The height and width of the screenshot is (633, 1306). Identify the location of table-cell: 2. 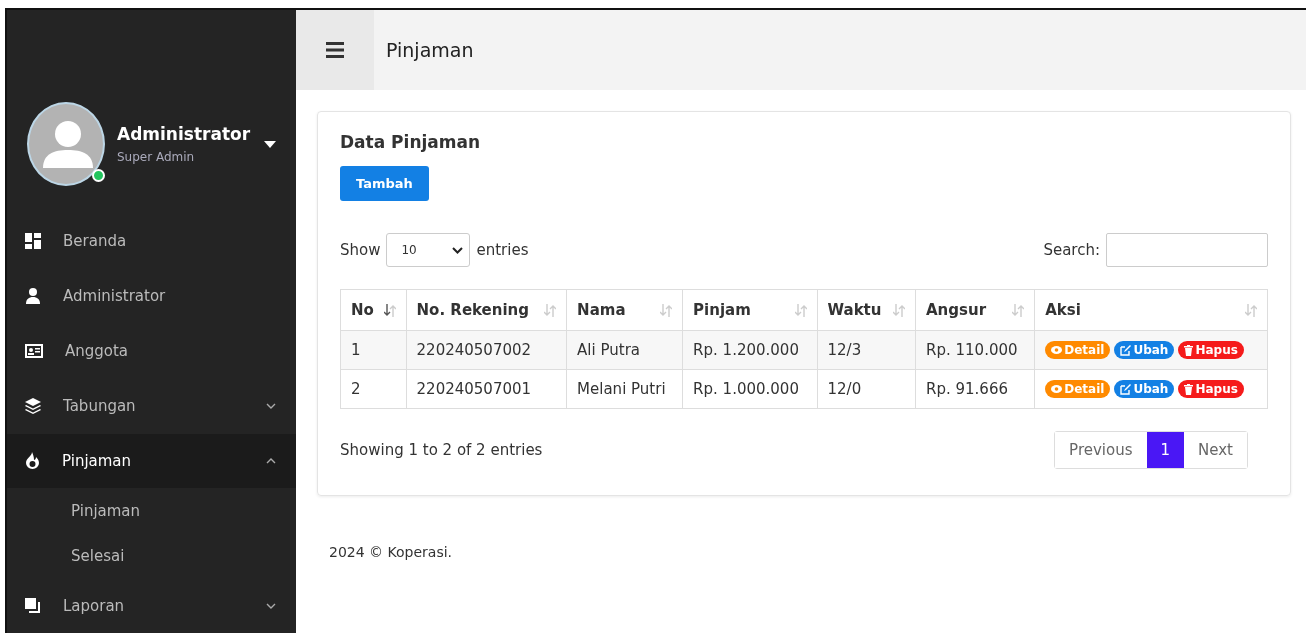
(373, 389).